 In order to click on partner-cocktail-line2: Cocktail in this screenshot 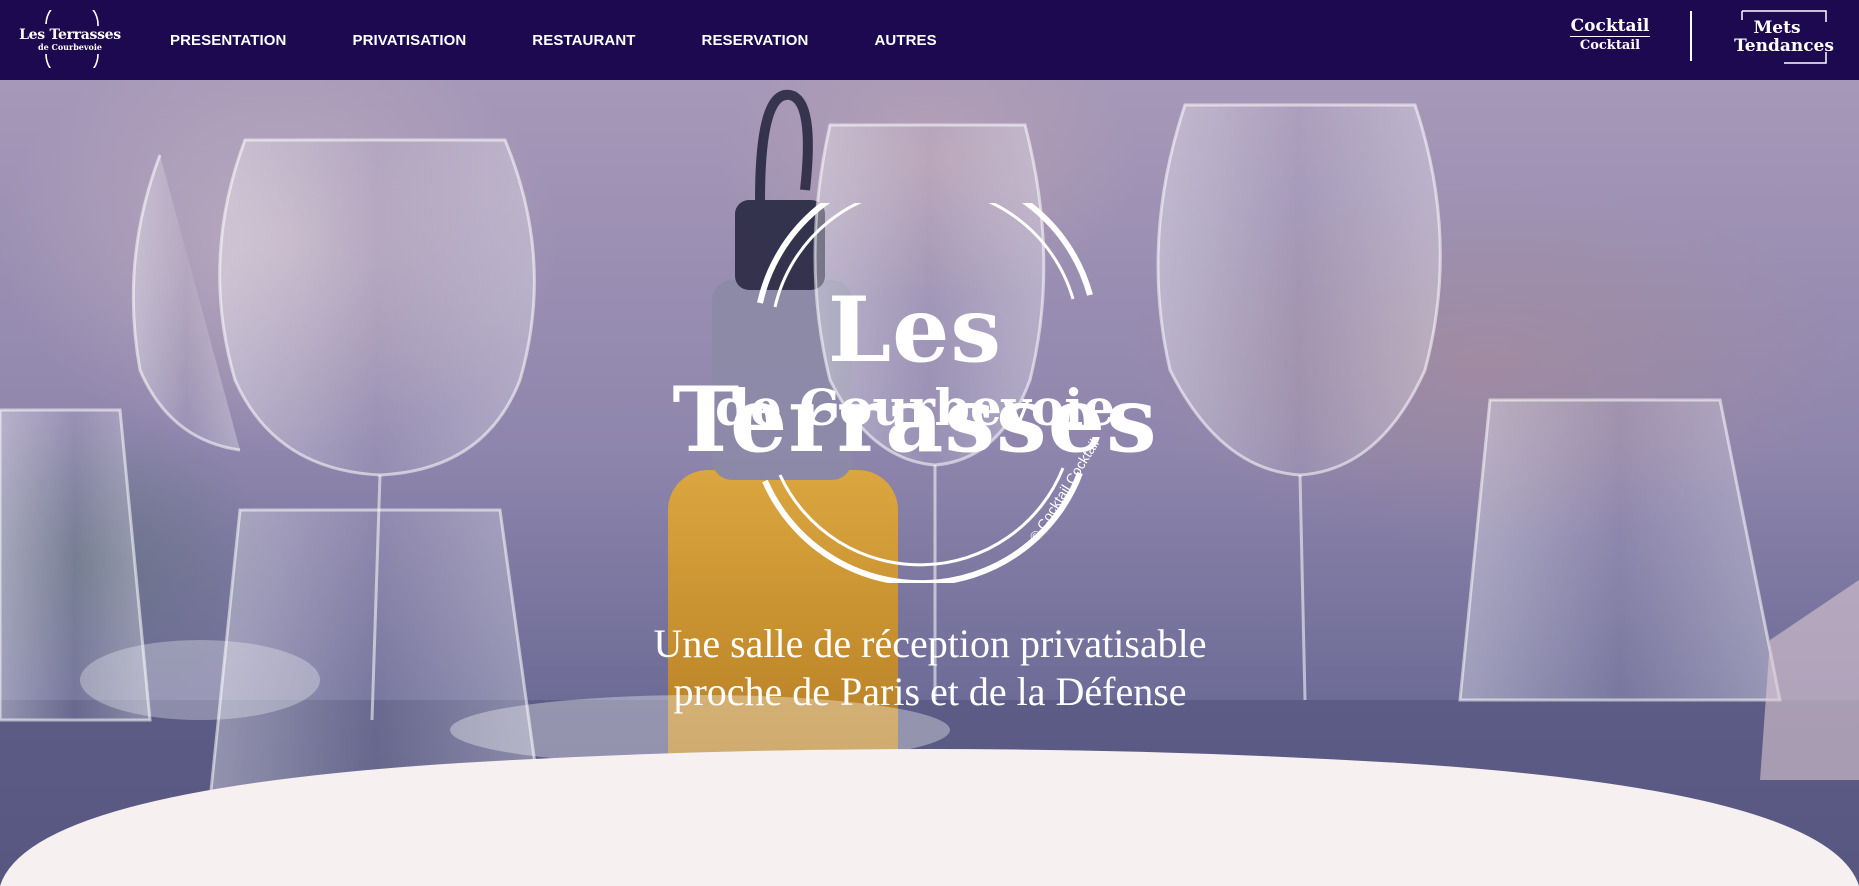, I will do `click(1610, 45)`.